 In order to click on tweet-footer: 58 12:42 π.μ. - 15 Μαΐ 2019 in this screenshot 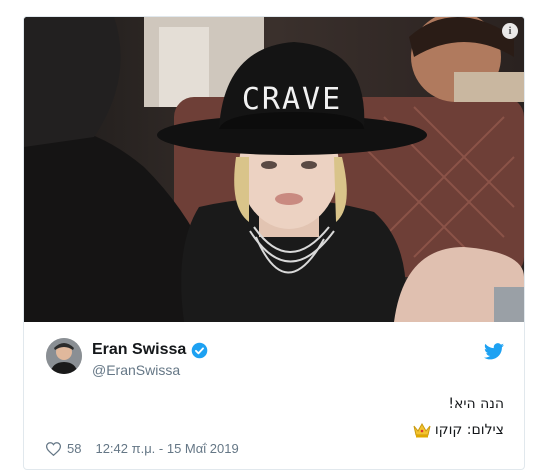, I will do `click(142, 448)`.